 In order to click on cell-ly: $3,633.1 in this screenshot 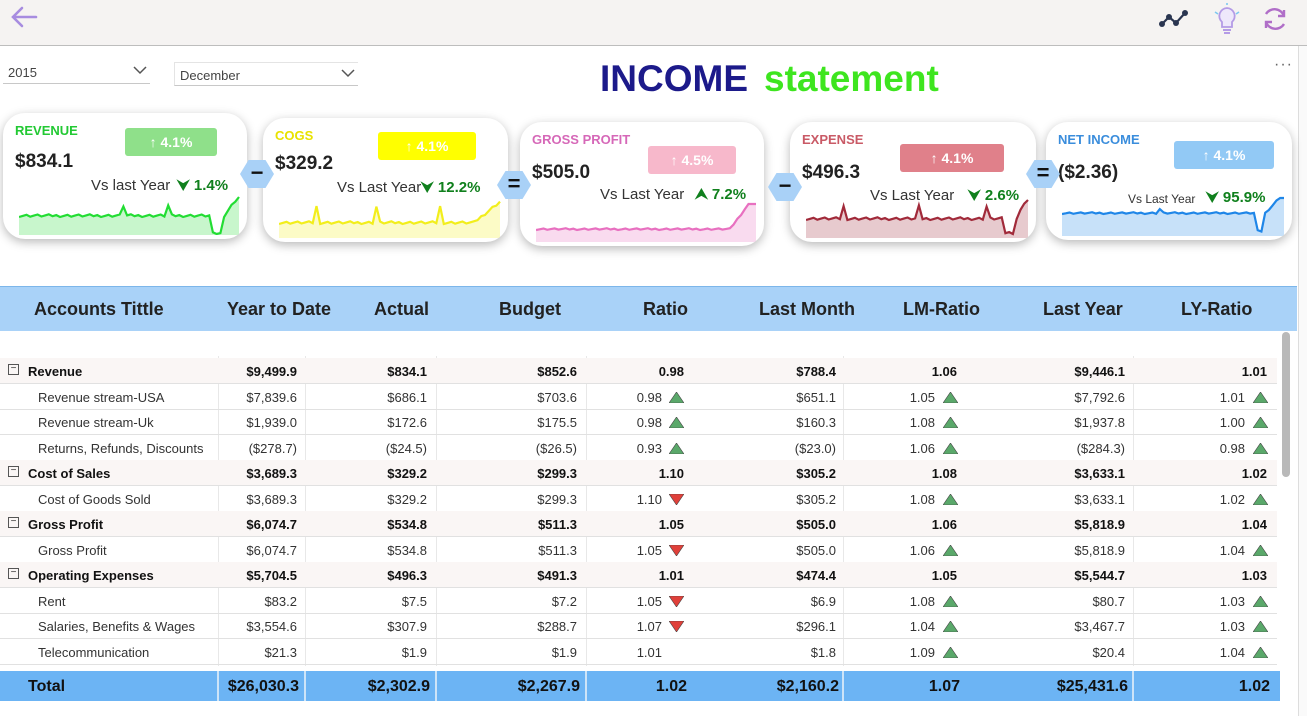, I will do `click(1099, 473)`.